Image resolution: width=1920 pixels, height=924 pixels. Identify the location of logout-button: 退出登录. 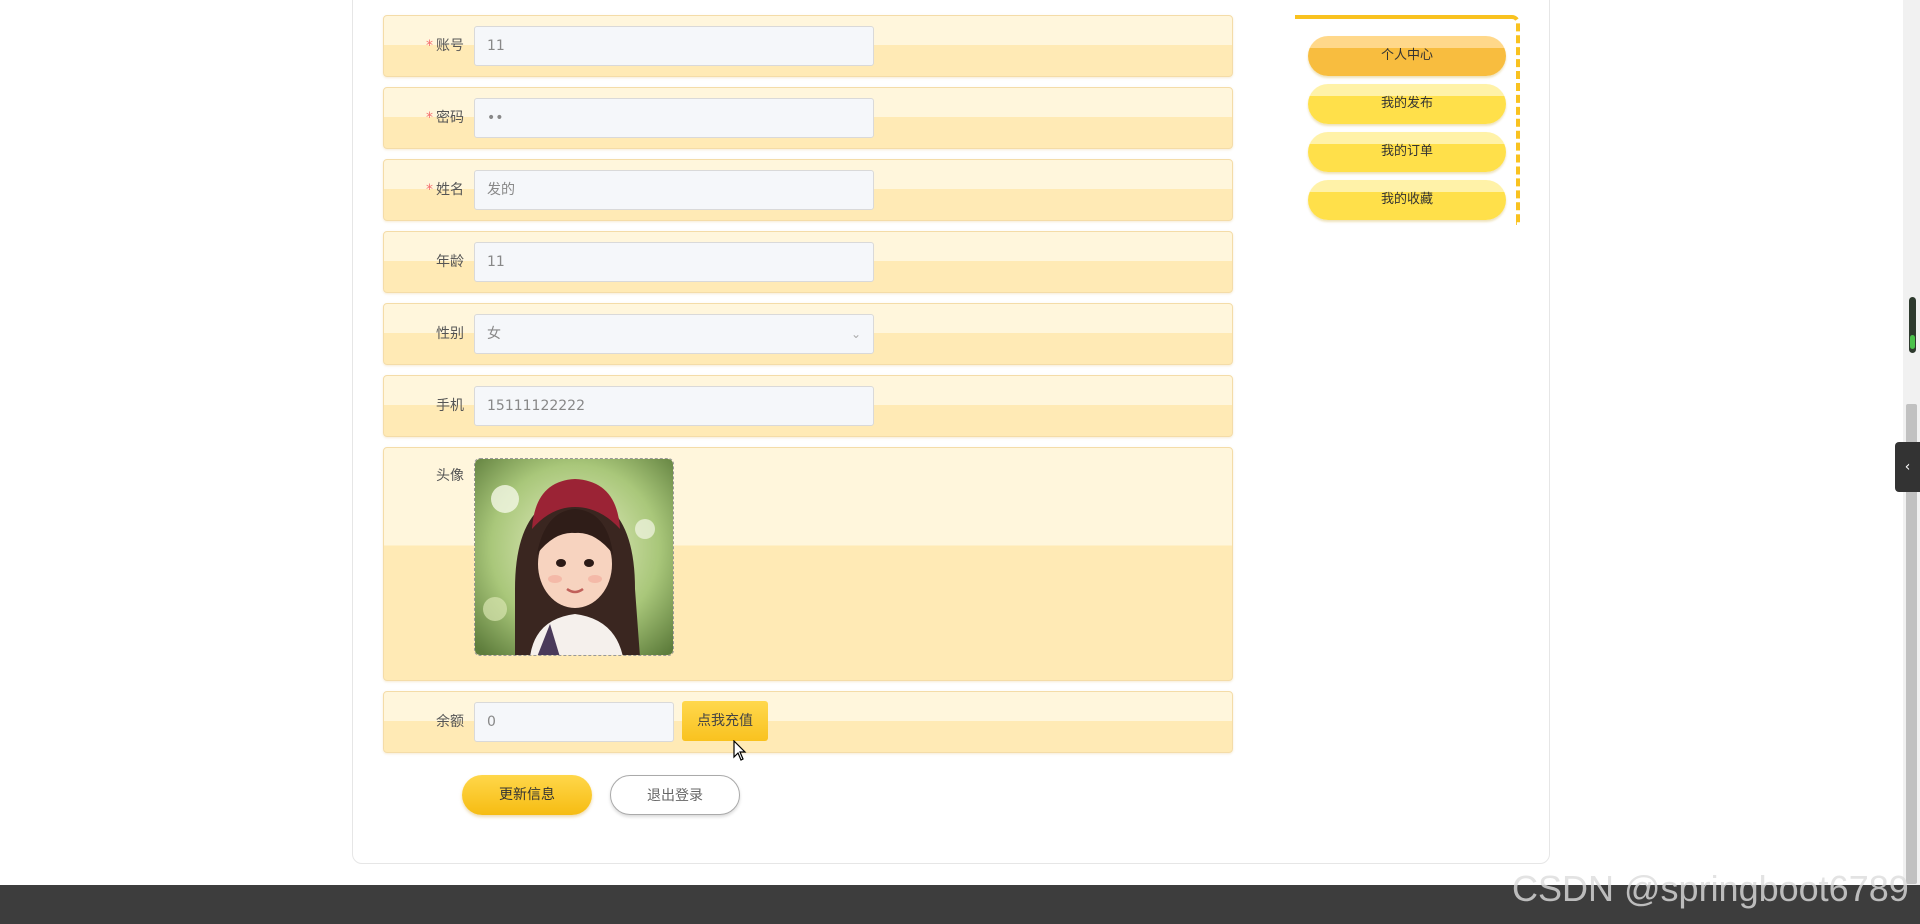
(675, 795).